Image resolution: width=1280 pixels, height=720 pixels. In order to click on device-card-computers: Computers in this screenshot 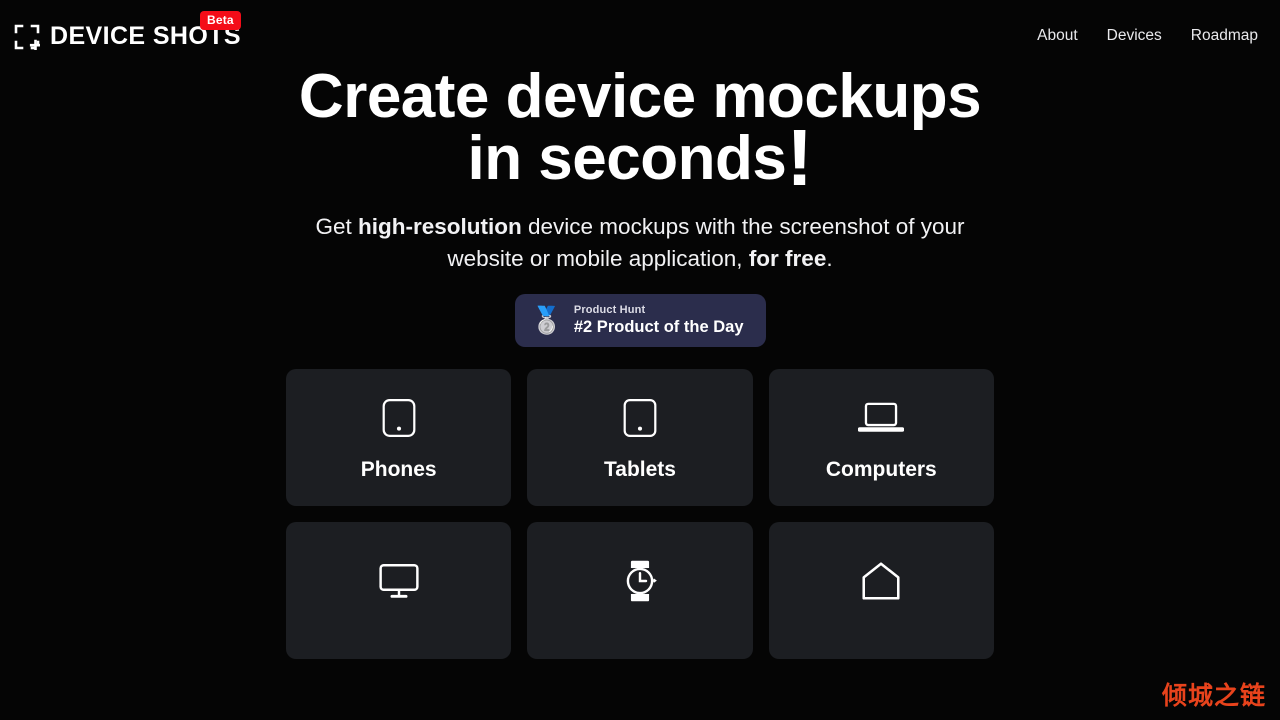, I will do `click(881, 437)`.